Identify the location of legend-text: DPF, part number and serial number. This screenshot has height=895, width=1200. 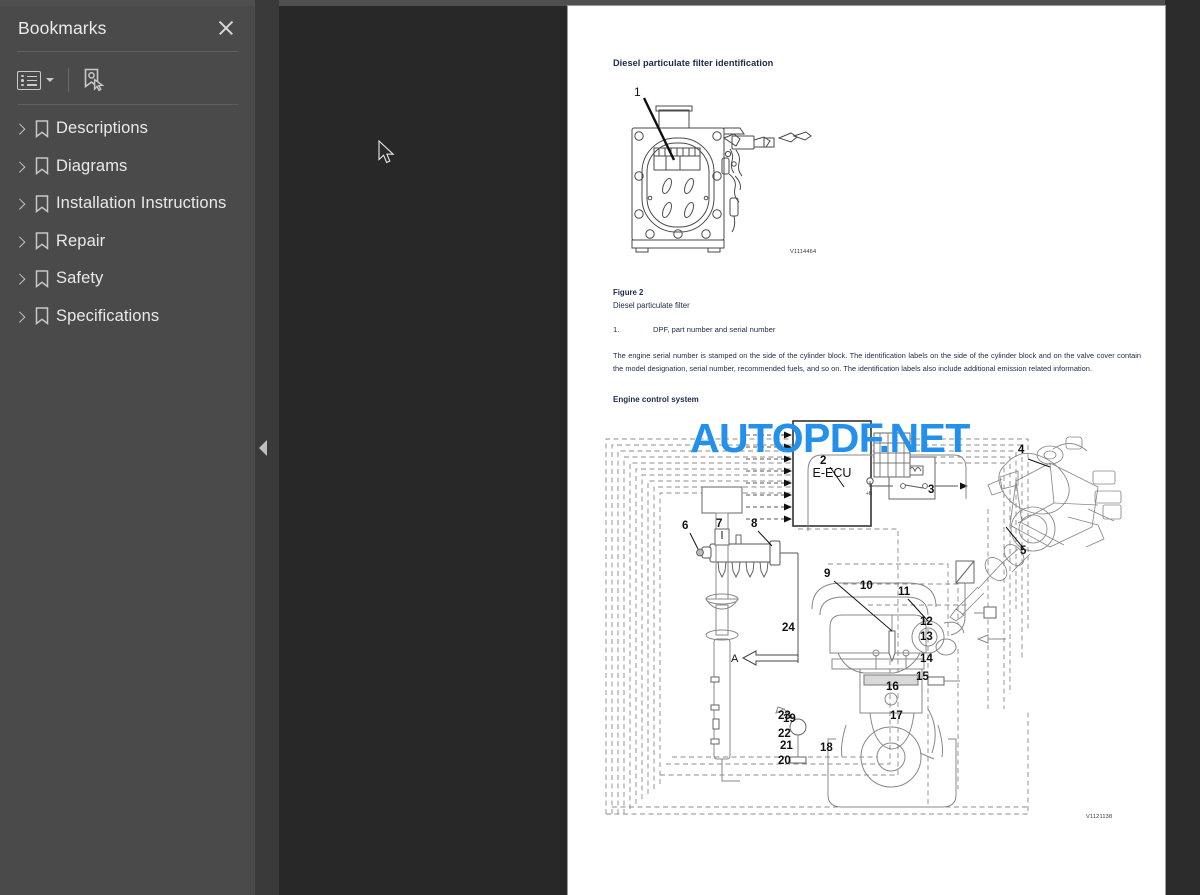
(714, 329).